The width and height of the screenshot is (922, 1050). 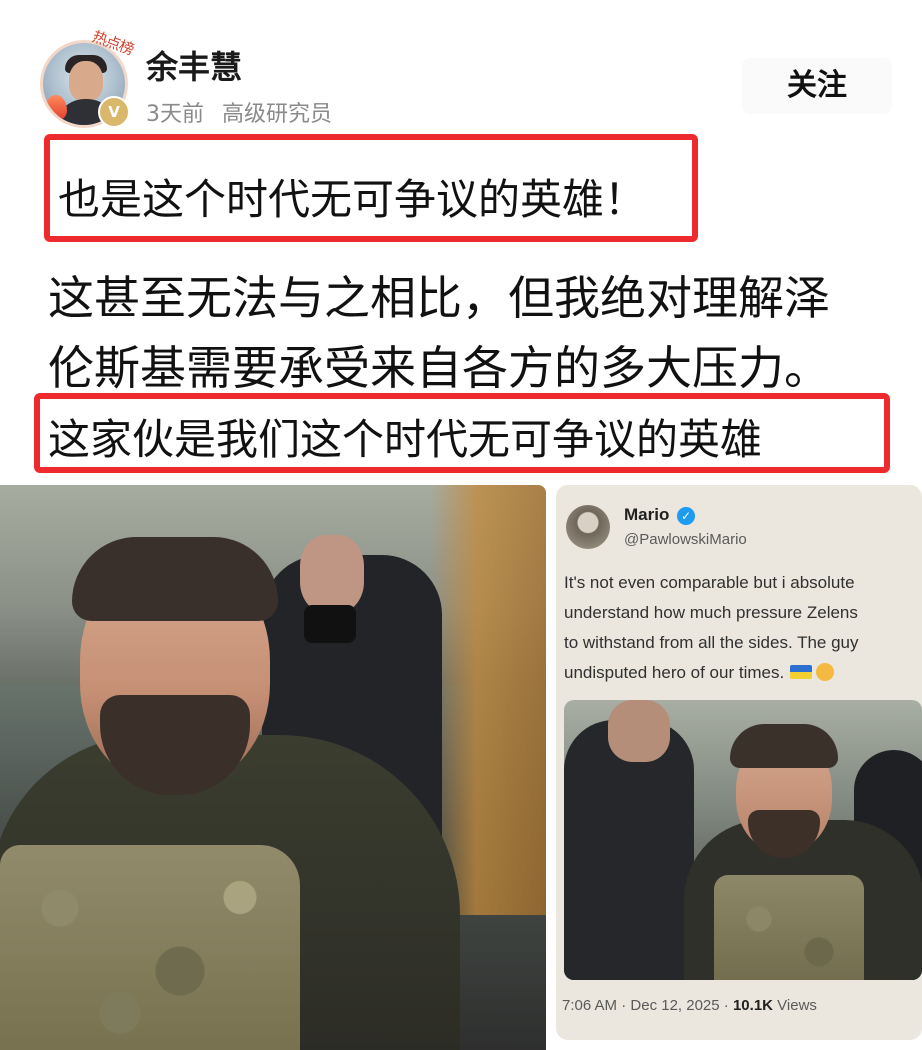 What do you see at coordinates (817, 86) in the screenshot?
I see `follow-button: 关注` at bounding box center [817, 86].